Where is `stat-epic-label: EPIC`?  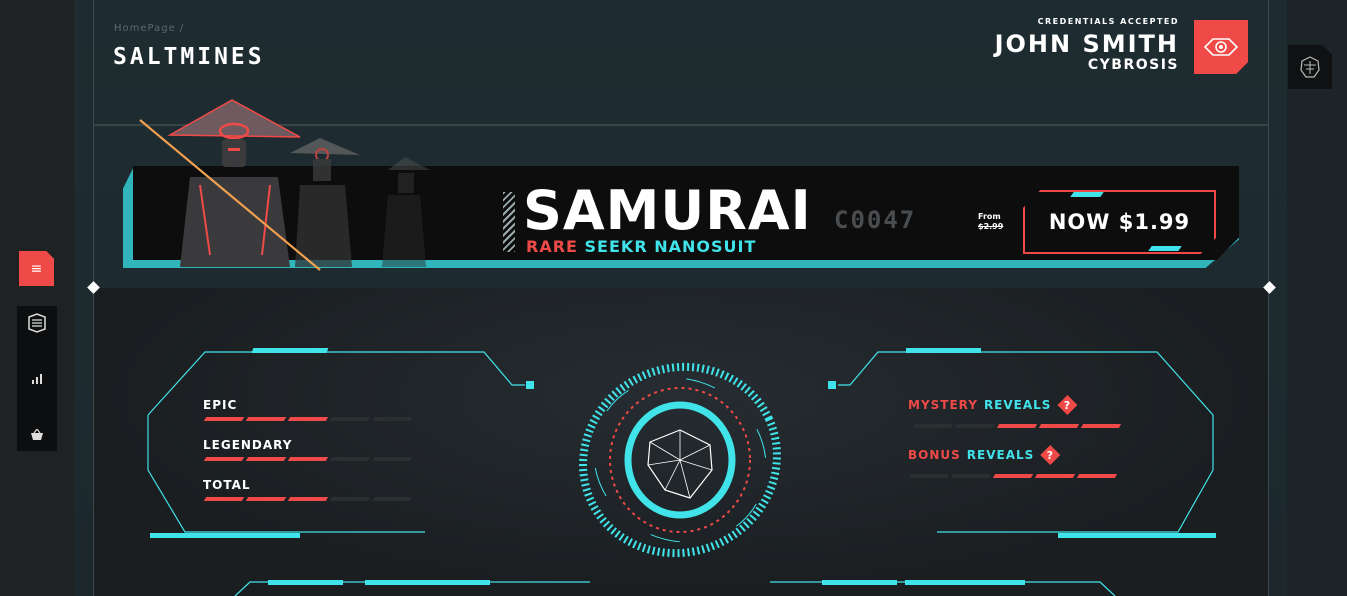
stat-epic-label: EPIC is located at coordinates (220, 405).